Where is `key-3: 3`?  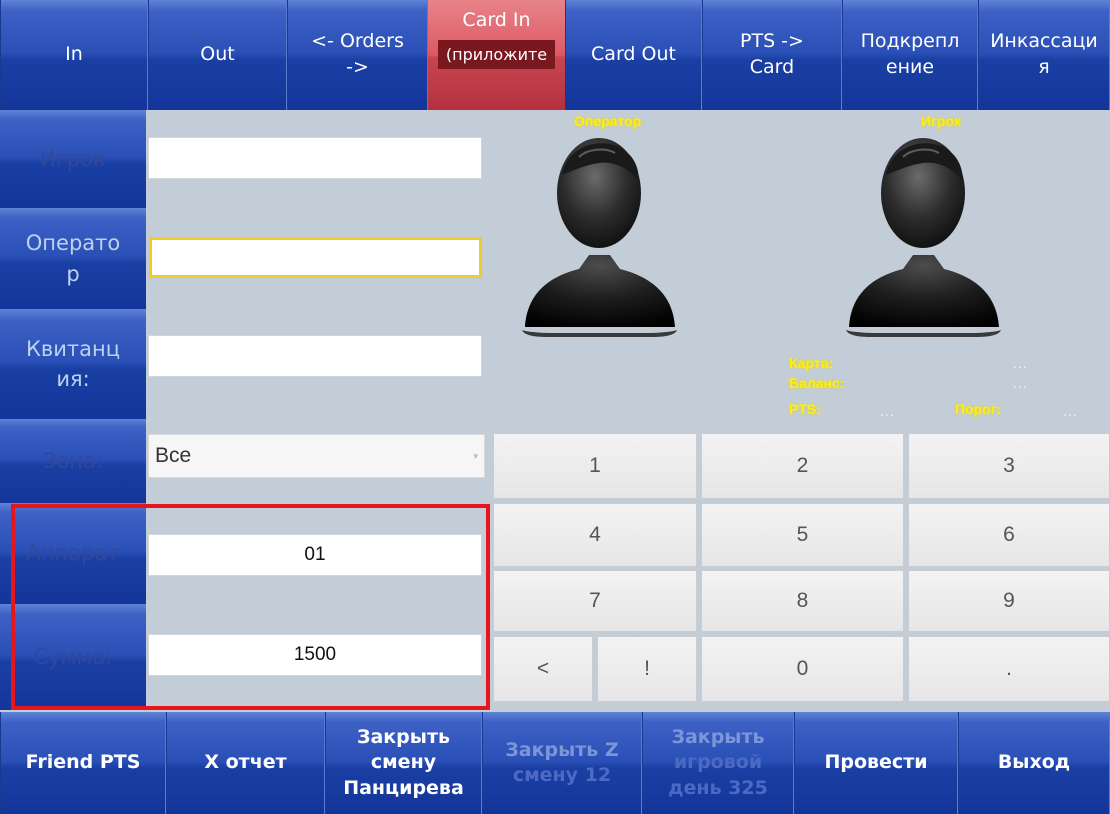
key-3: 3 is located at coordinates (1009, 466).